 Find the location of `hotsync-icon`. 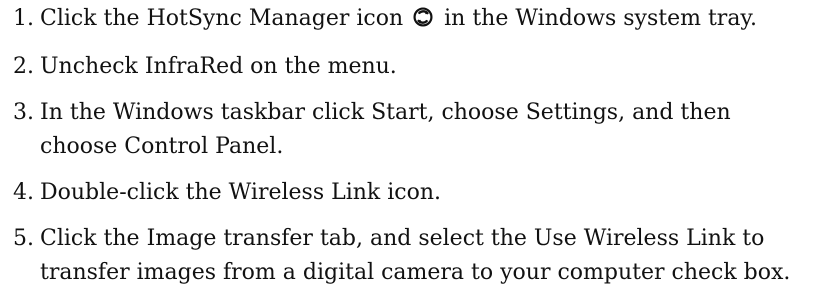

hotsync-icon is located at coordinates (423, 17).